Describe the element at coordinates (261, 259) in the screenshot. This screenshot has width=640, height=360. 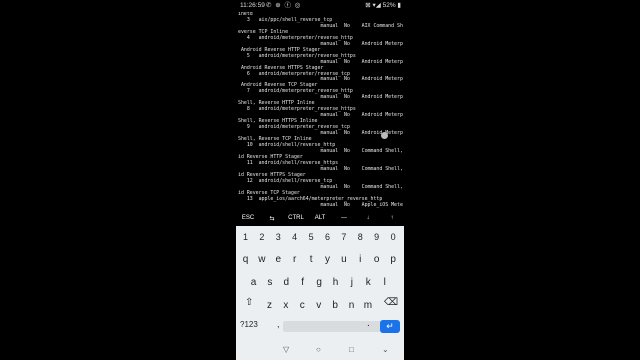
I see `key-w: w` at that location.